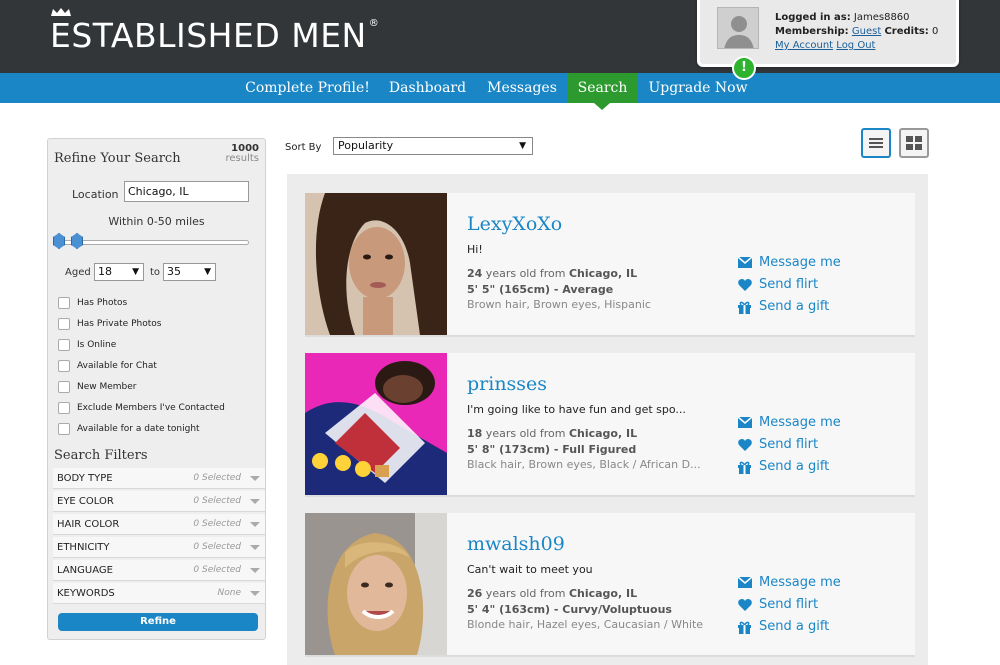  Describe the element at coordinates (475, 249) in the screenshot. I see `profile-tagline: Hi!` at that location.